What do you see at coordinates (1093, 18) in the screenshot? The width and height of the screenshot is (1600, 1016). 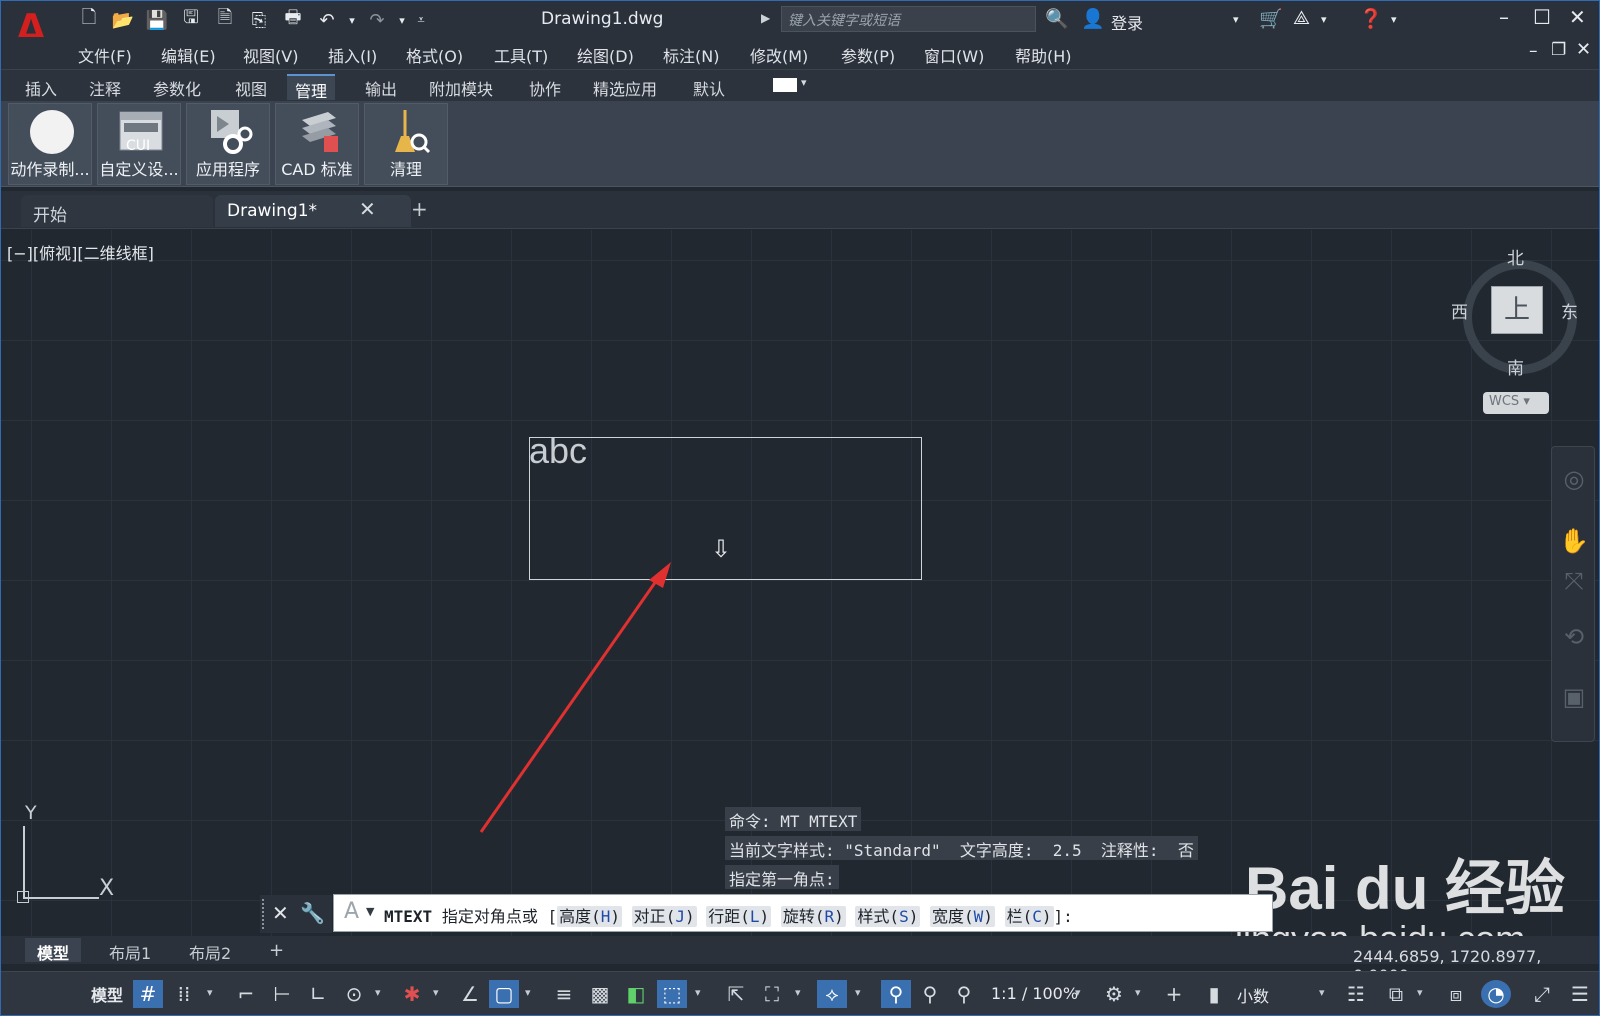 I see `user-icon: 👤` at bounding box center [1093, 18].